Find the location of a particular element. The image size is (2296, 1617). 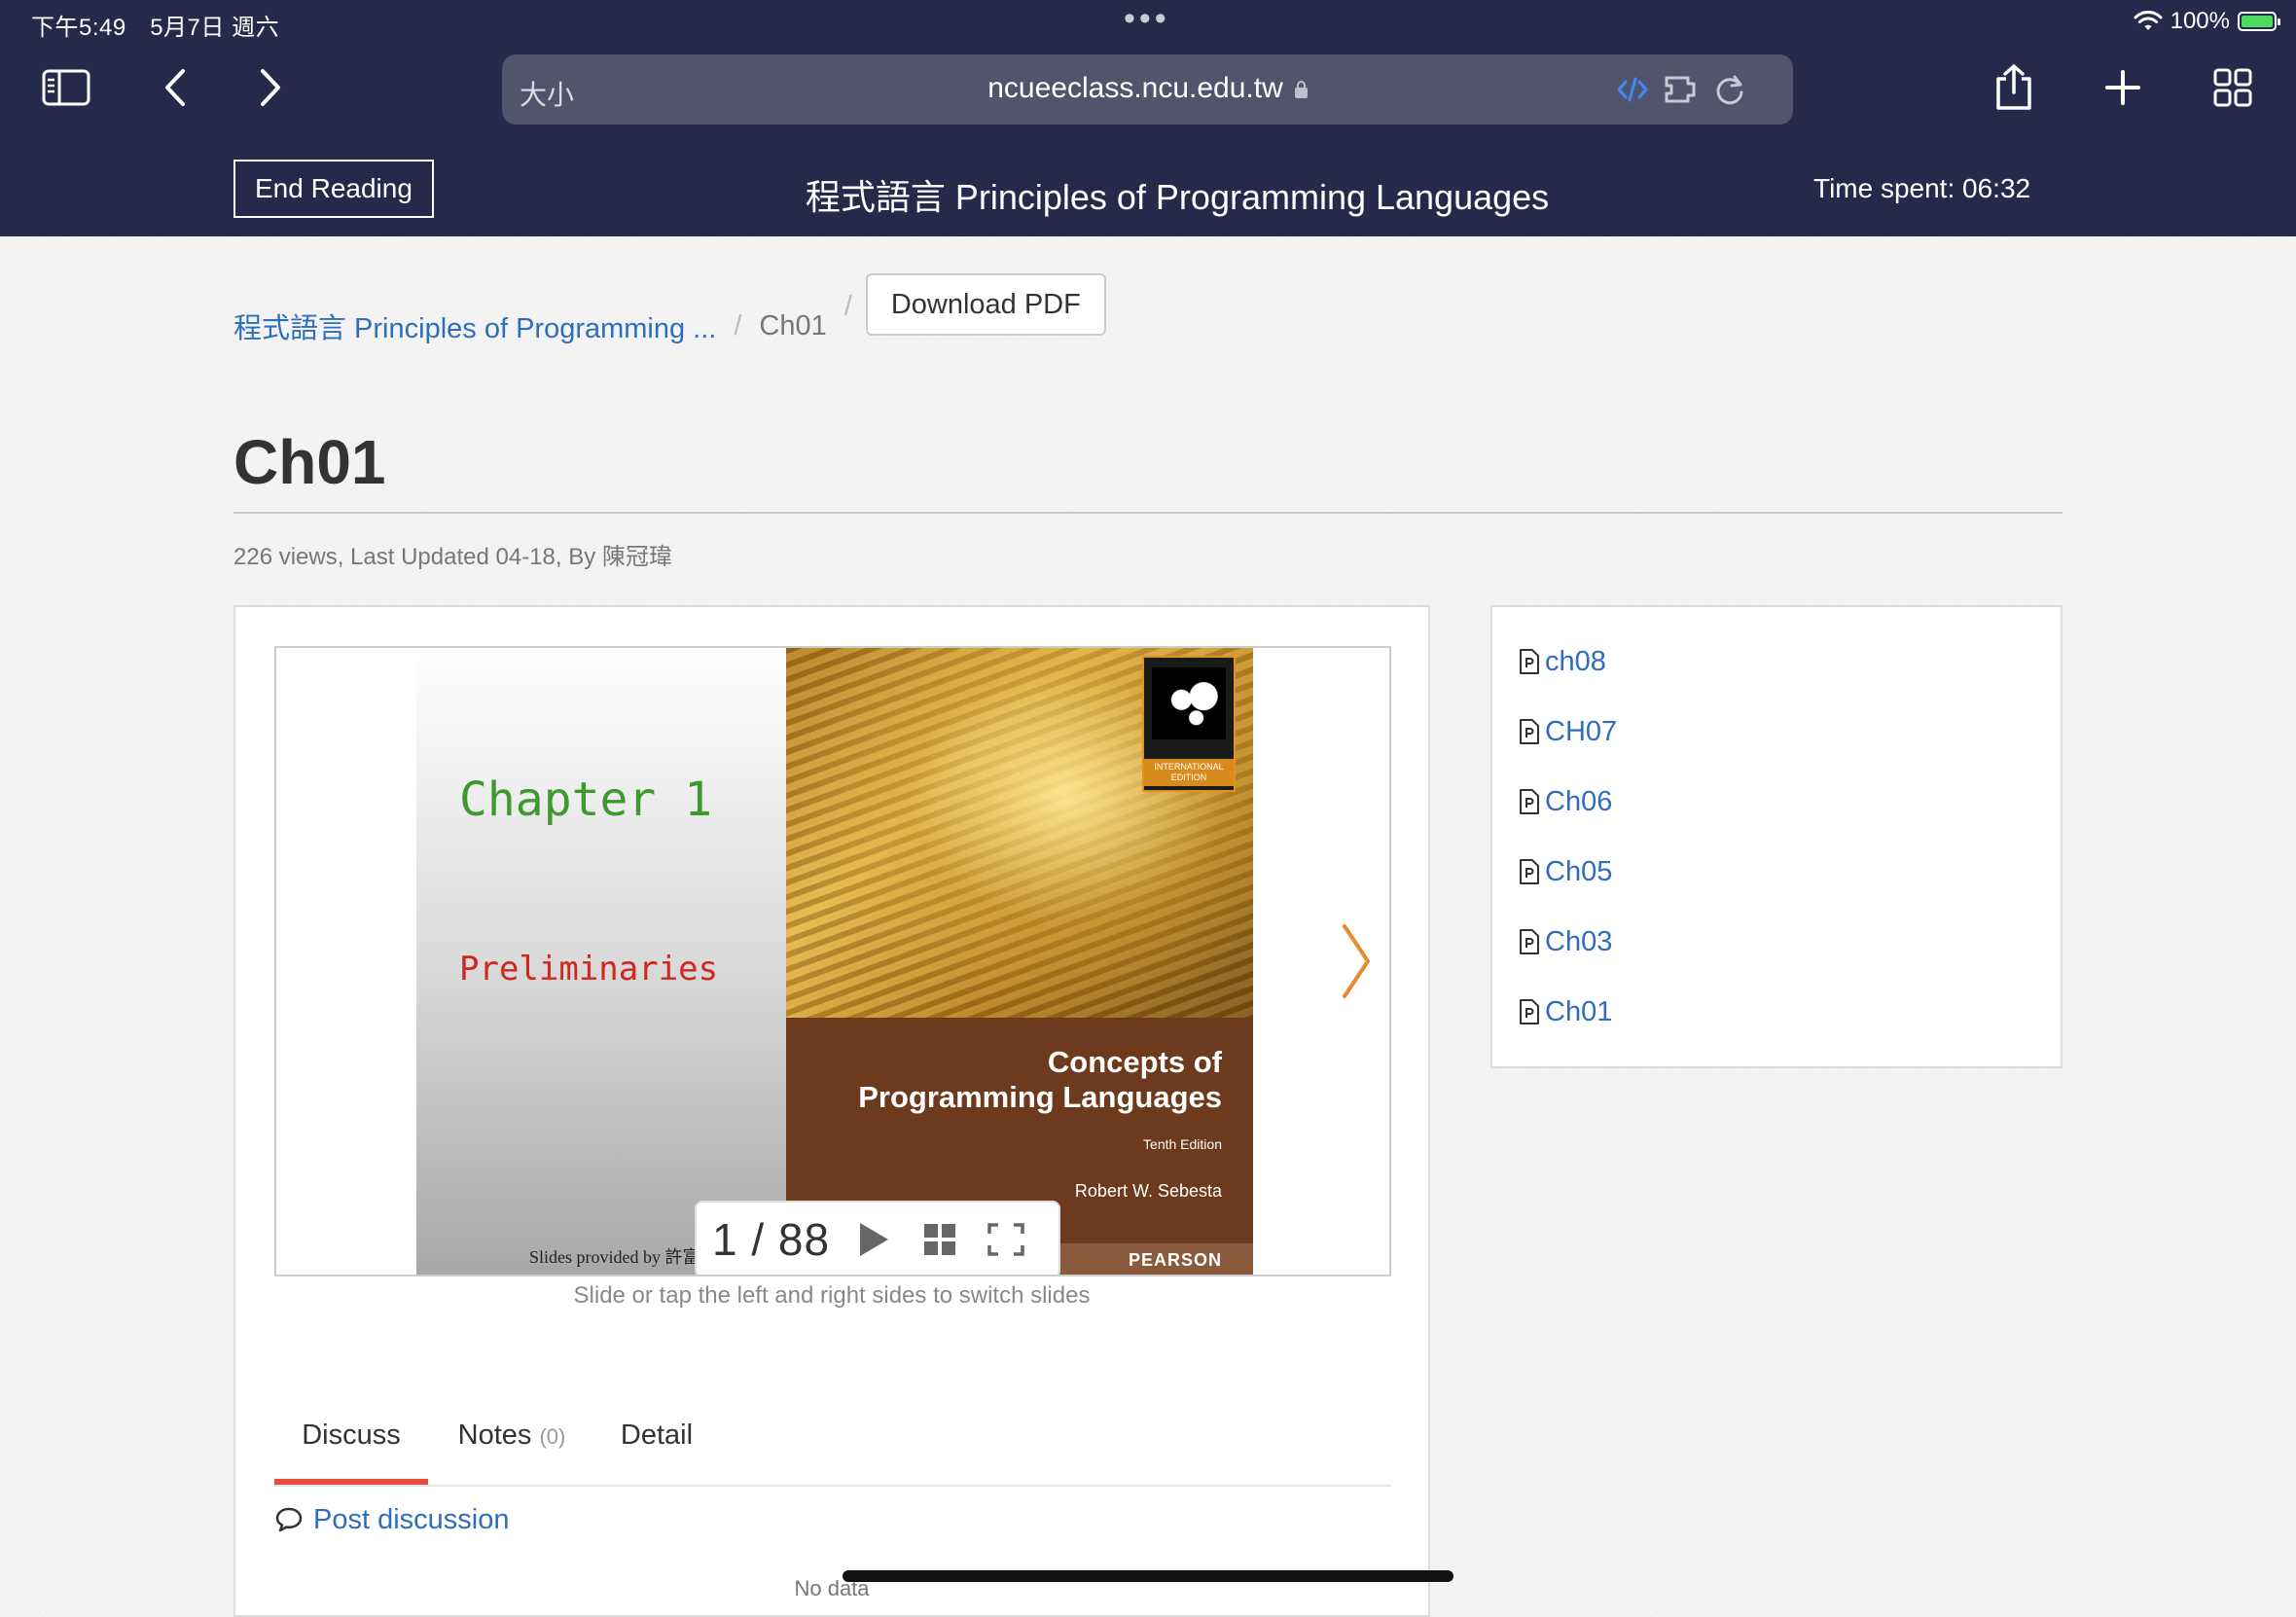

book-edition: Tenth Edition is located at coordinates (1182, 1144).